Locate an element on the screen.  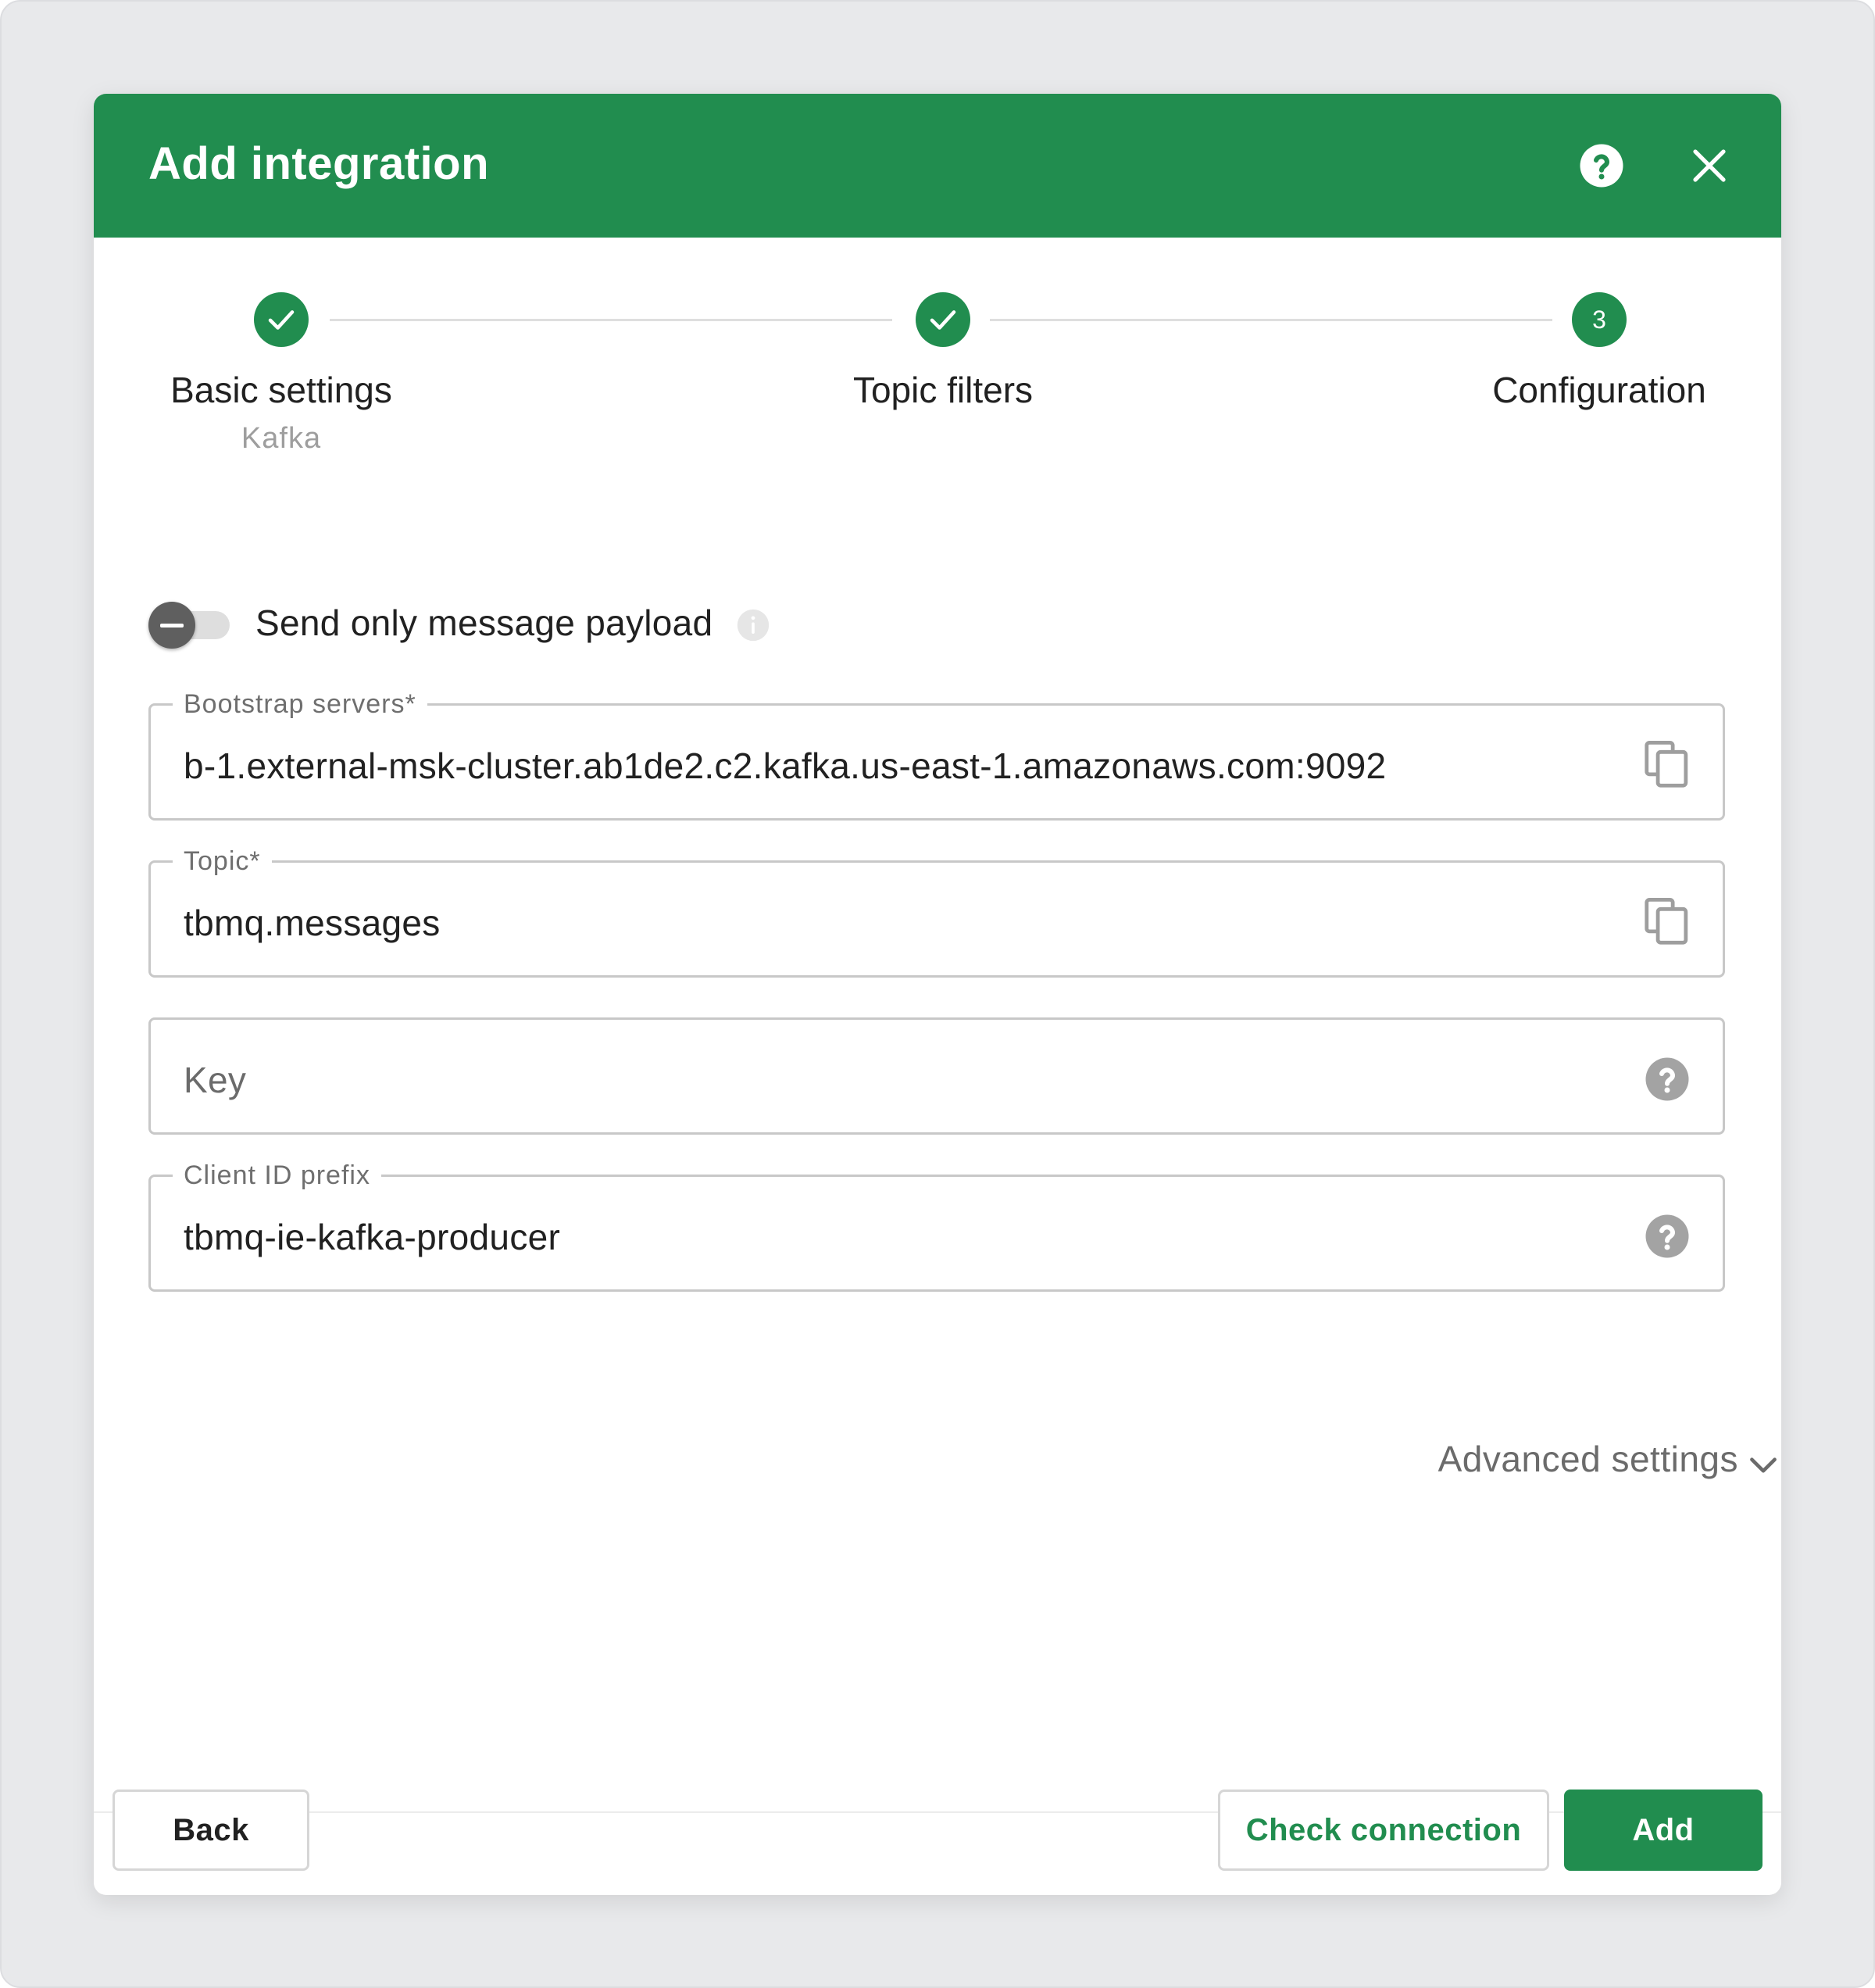
key-input: Key is located at coordinates (898, 1080).